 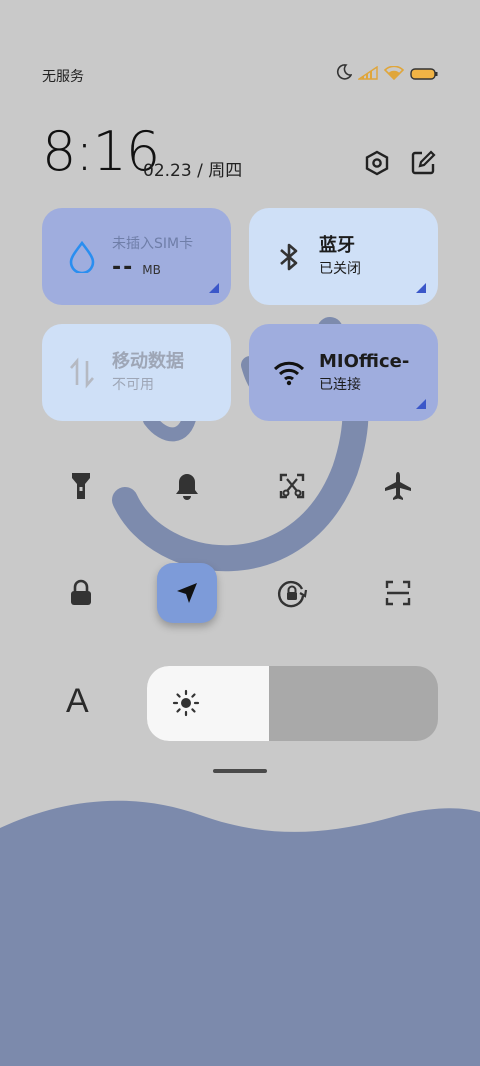 I want to click on wifi-title: MIOffice-, so click(x=364, y=361).